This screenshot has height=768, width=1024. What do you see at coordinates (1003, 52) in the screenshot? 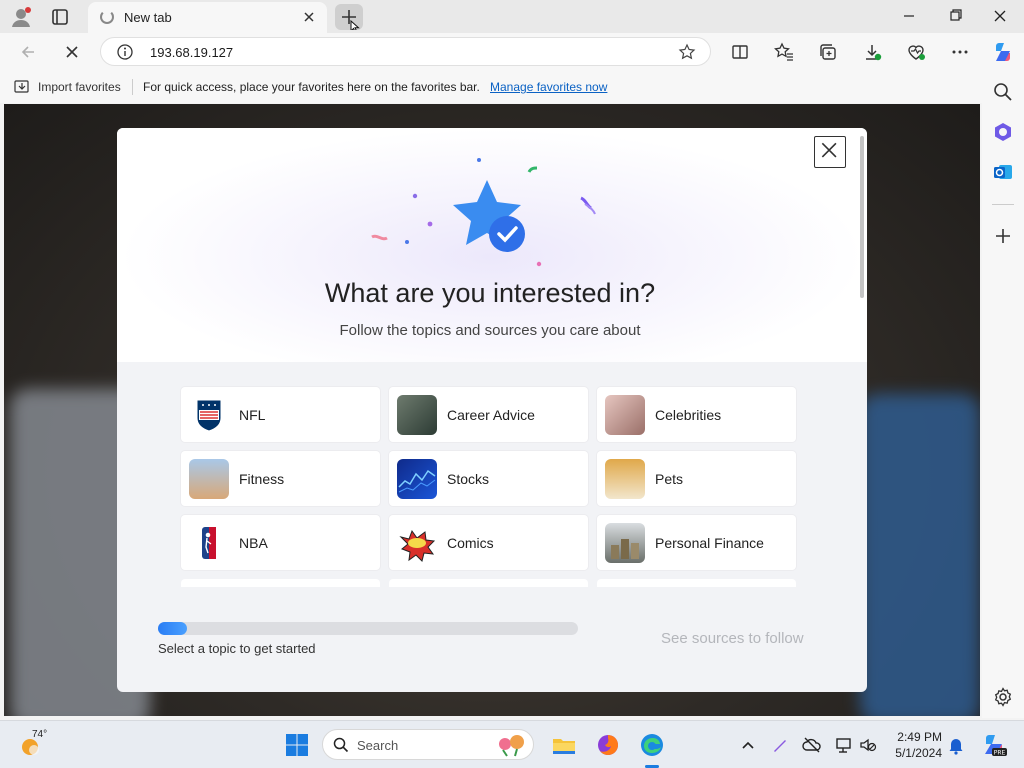
I see `copilot-icon` at bounding box center [1003, 52].